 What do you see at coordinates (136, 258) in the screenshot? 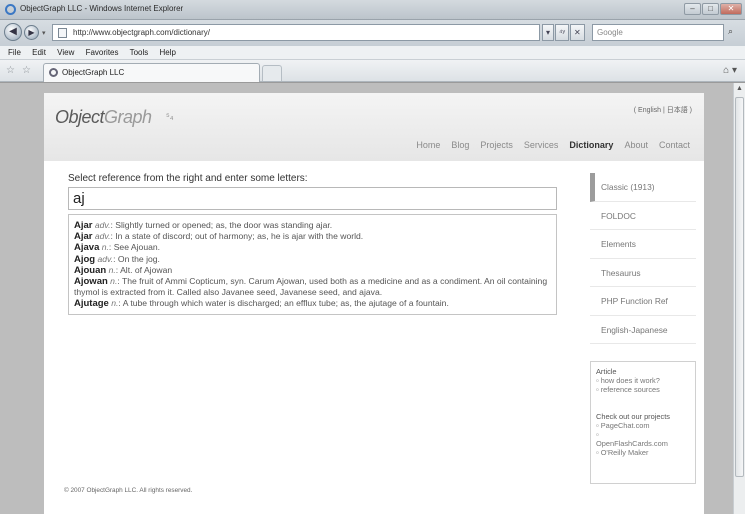
I see `result-definition: : On the jog.` at bounding box center [136, 258].